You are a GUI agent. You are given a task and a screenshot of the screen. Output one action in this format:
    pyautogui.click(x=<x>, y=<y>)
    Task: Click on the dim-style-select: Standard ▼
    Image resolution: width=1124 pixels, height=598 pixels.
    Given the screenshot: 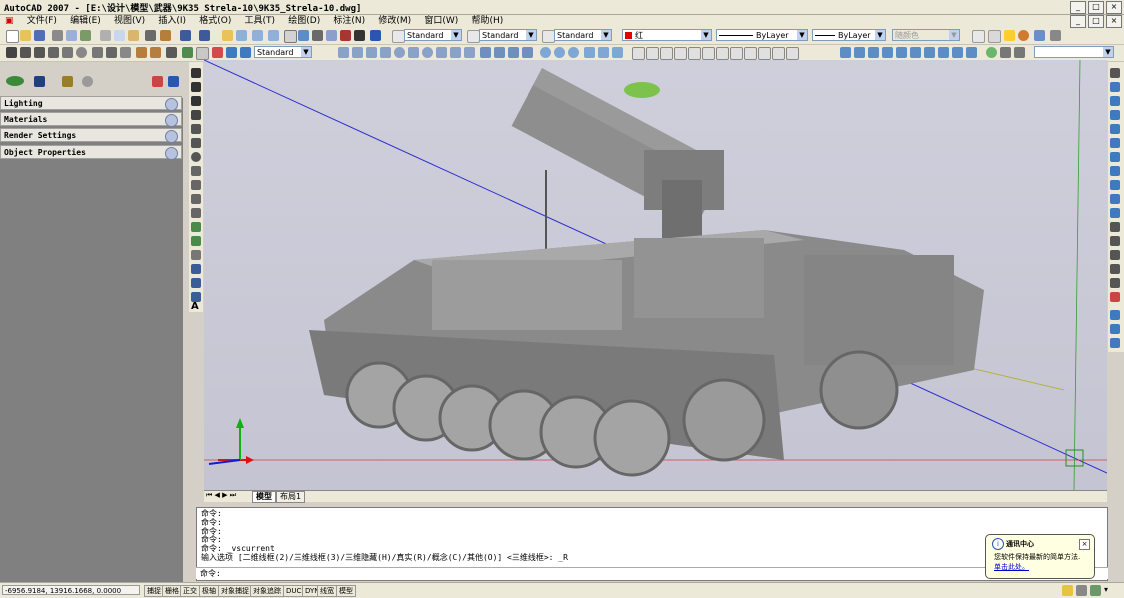 What is the action you would take?
    pyautogui.click(x=508, y=35)
    